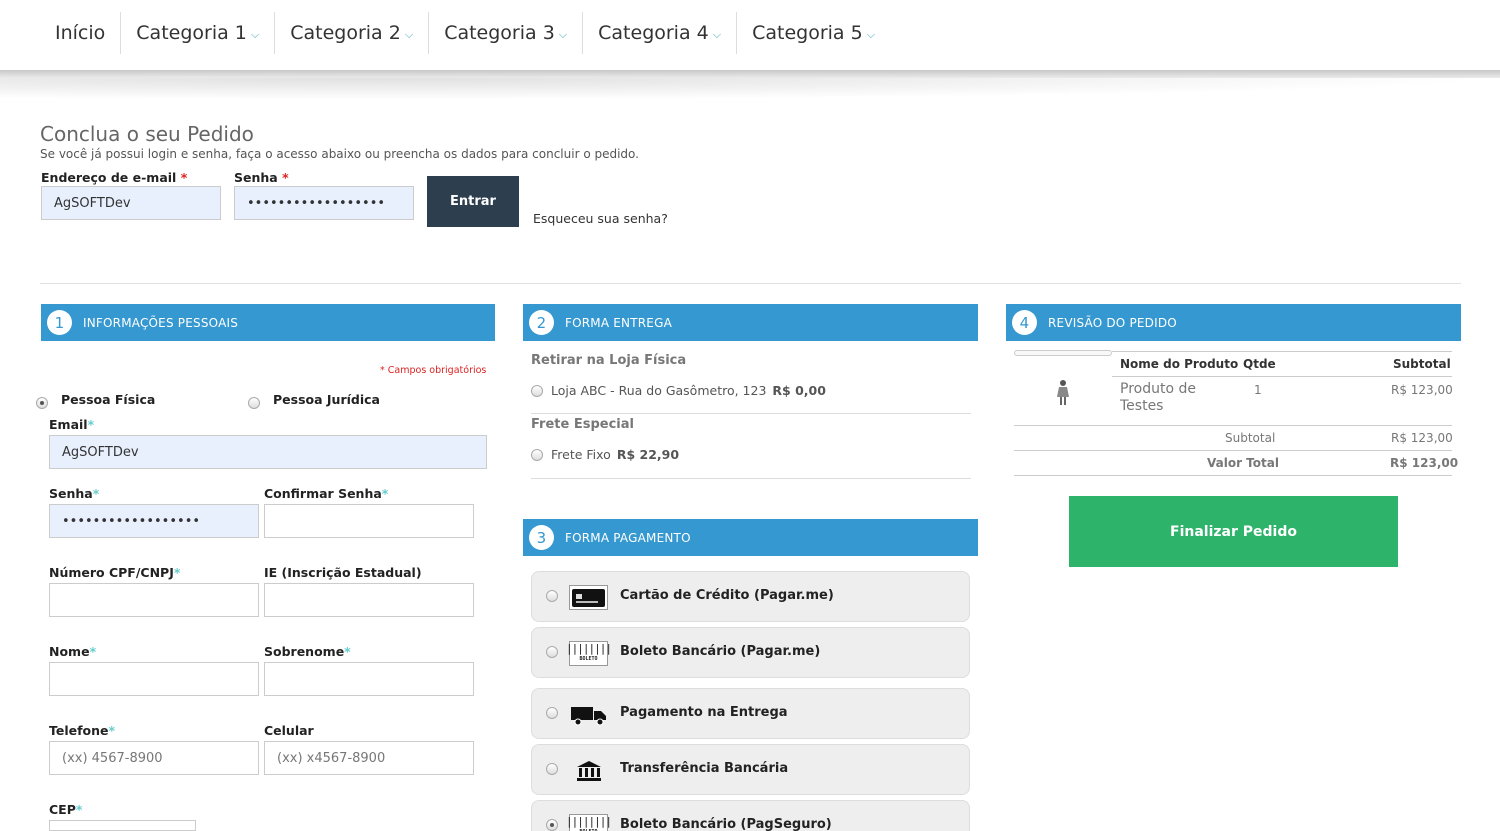 The width and height of the screenshot is (1500, 831). Describe the element at coordinates (659, 33) in the screenshot. I see `nav-item-categoria-4: Categoria 4 ⌵` at that location.